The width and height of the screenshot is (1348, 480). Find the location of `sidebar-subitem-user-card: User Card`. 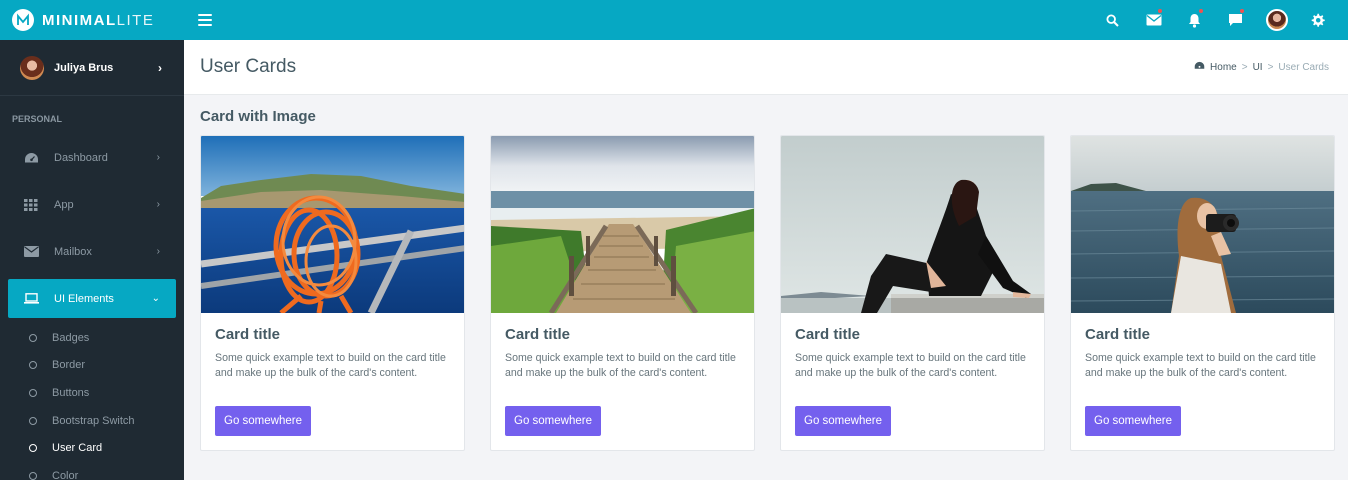

sidebar-subitem-user-card: User Card is located at coordinates (92, 448).